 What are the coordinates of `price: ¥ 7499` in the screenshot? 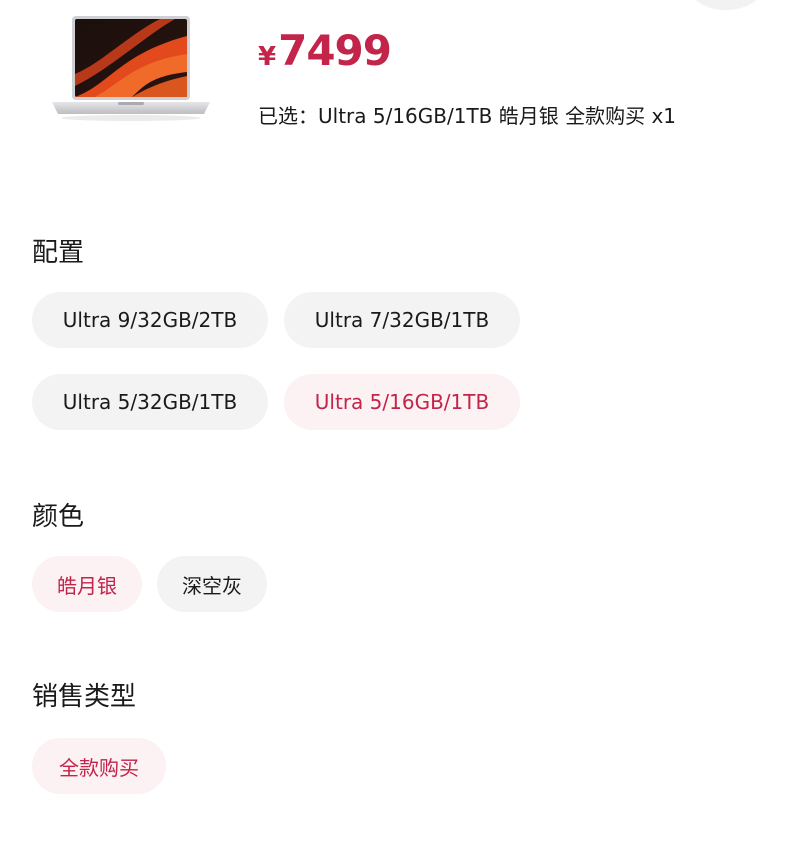 It's located at (325, 50).